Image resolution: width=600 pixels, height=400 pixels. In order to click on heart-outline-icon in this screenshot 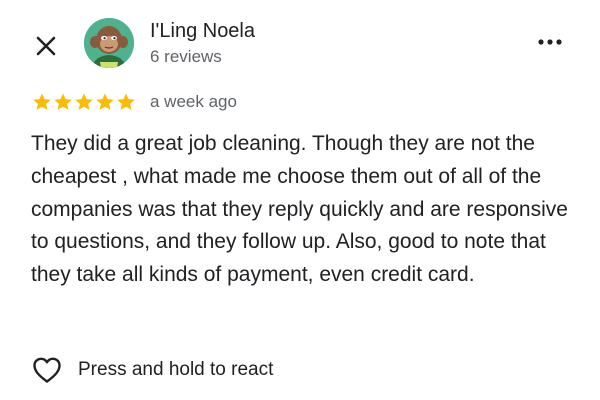, I will do `click(47, 370)`.